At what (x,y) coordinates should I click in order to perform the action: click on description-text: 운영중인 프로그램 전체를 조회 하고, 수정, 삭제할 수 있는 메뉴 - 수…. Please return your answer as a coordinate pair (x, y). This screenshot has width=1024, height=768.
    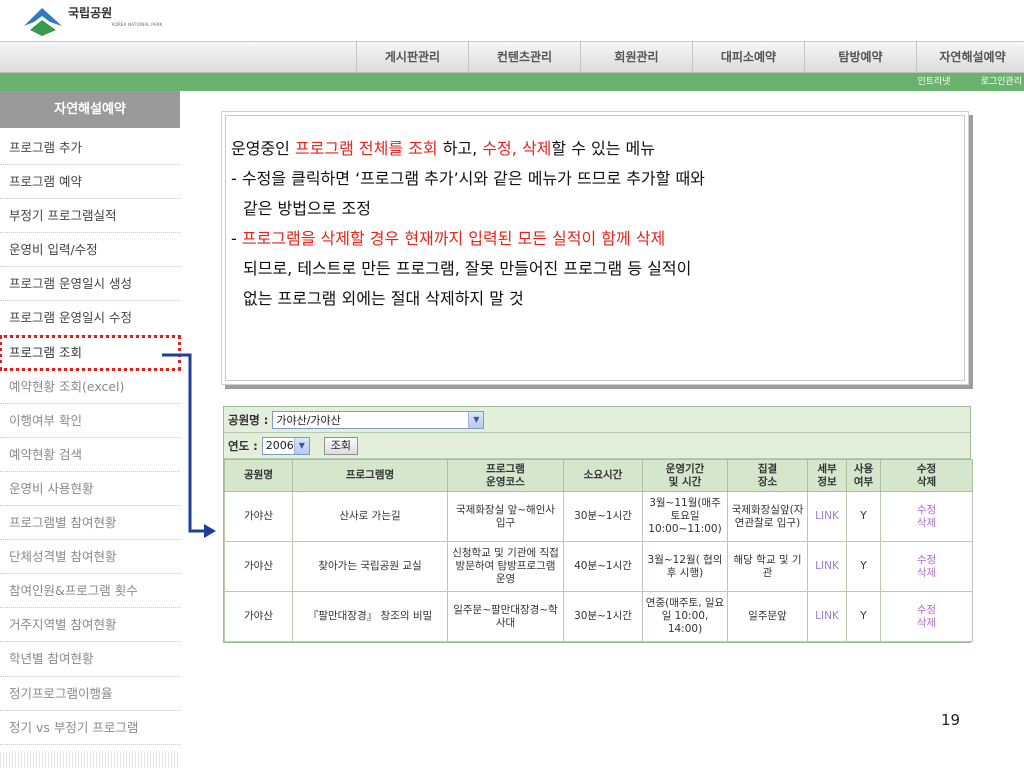
    Looking at the image, I should click on (468, 224).